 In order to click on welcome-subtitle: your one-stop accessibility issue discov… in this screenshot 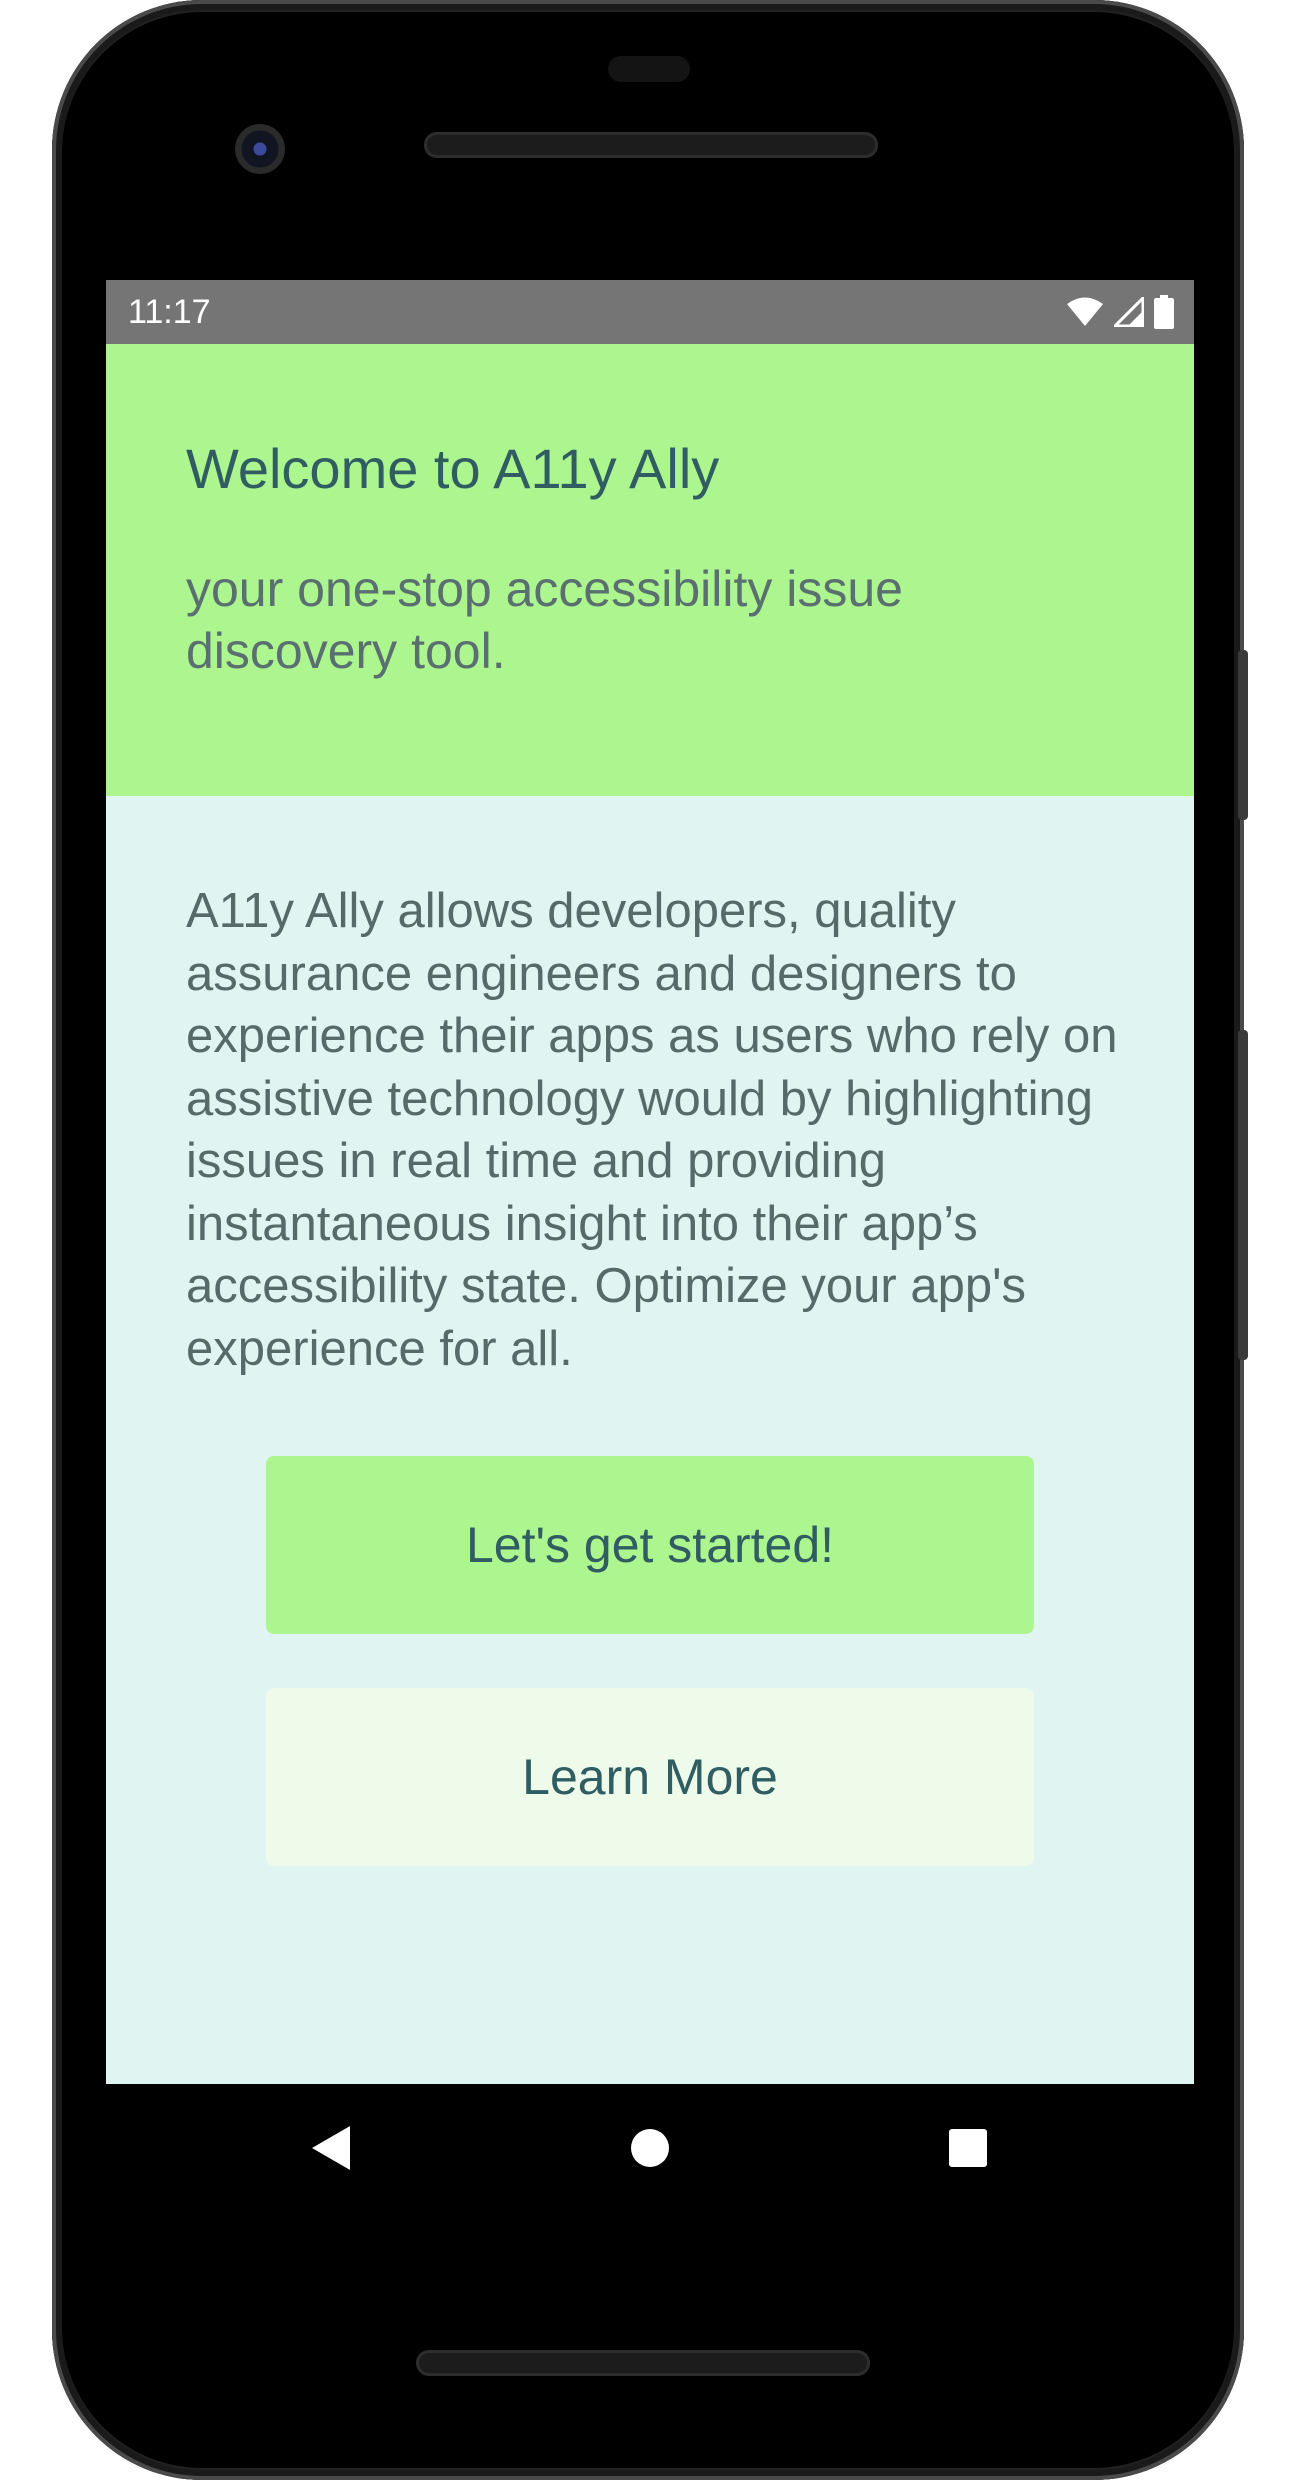, I will do `click(544, 620)`.